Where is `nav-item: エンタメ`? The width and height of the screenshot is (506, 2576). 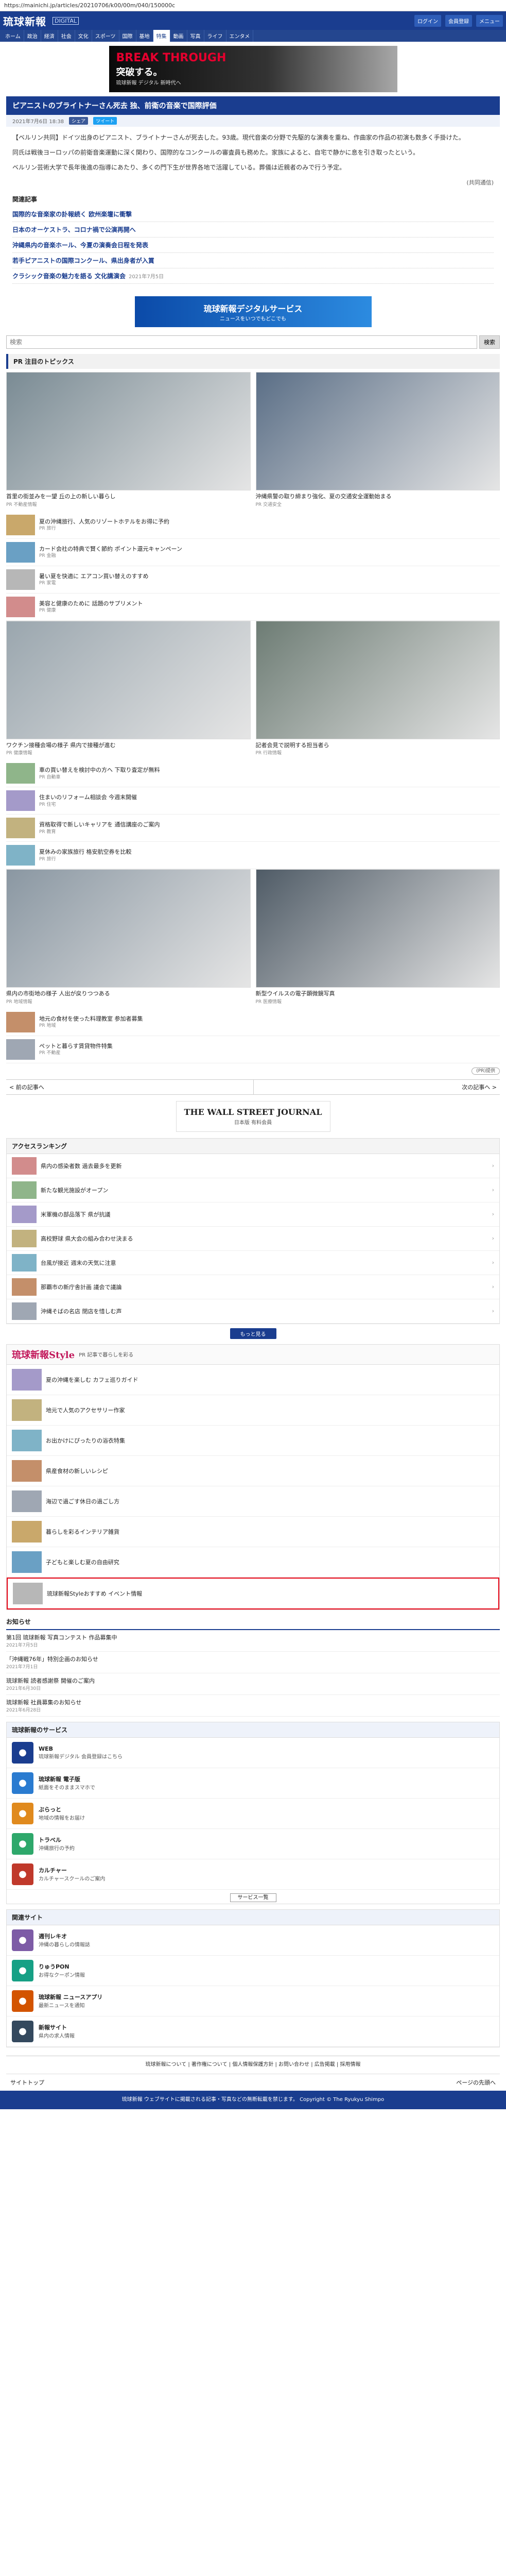
nav-item: エンタメ is located at coordinates (240, 36).